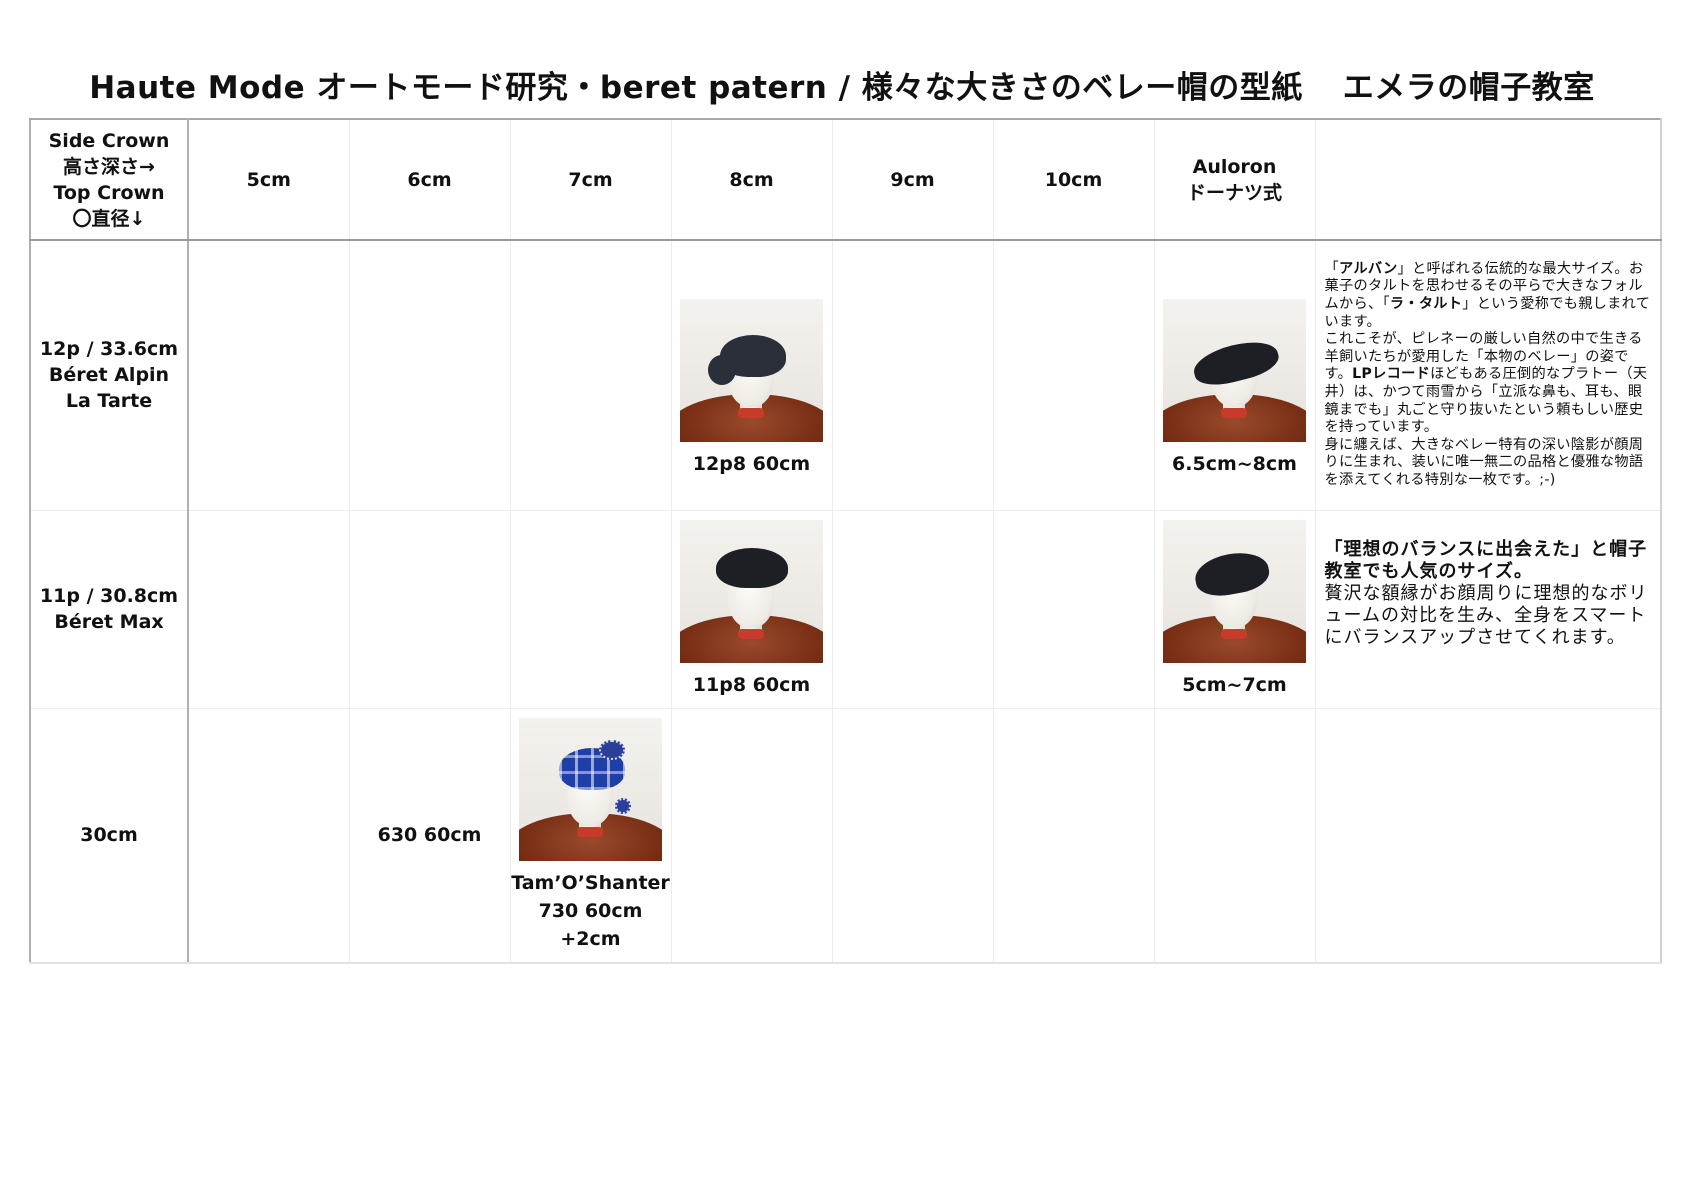 This screenshot has width=1684, height=1190. I want to click on row-label-line: Béret Alpin, so click(109, 375).